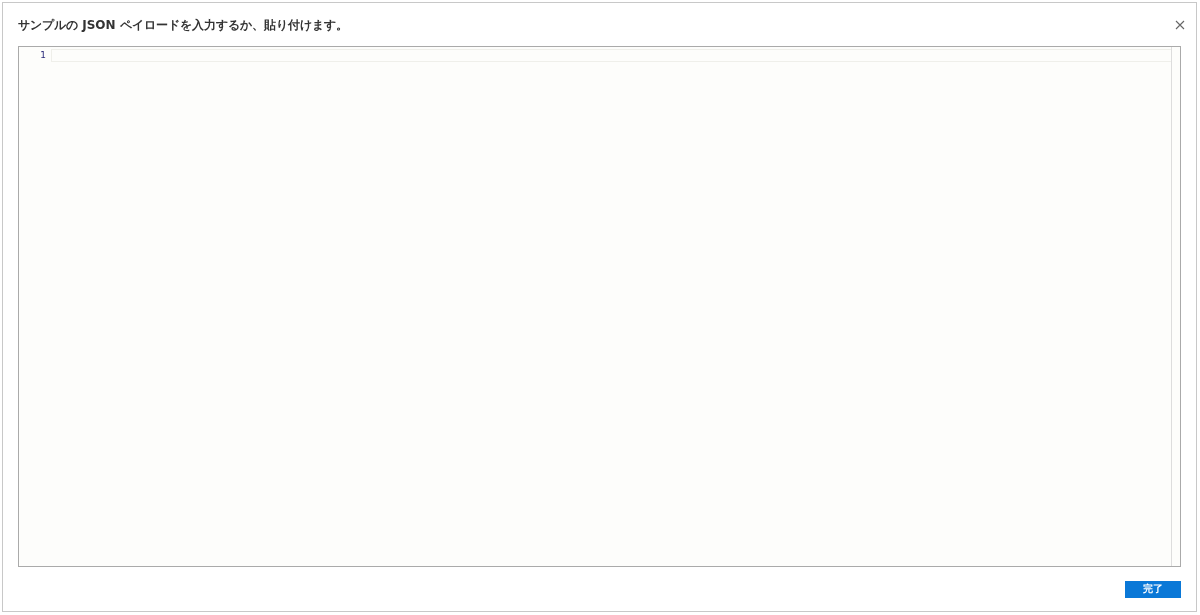 Image resolution: width=1200 pixels, height=615 pixels. Describe the element at coordinates (183, 25) in the screenshot. I see `dialog-title: サンプルの JSON ペイロードを入力するか、貼り付けます。` at that location.